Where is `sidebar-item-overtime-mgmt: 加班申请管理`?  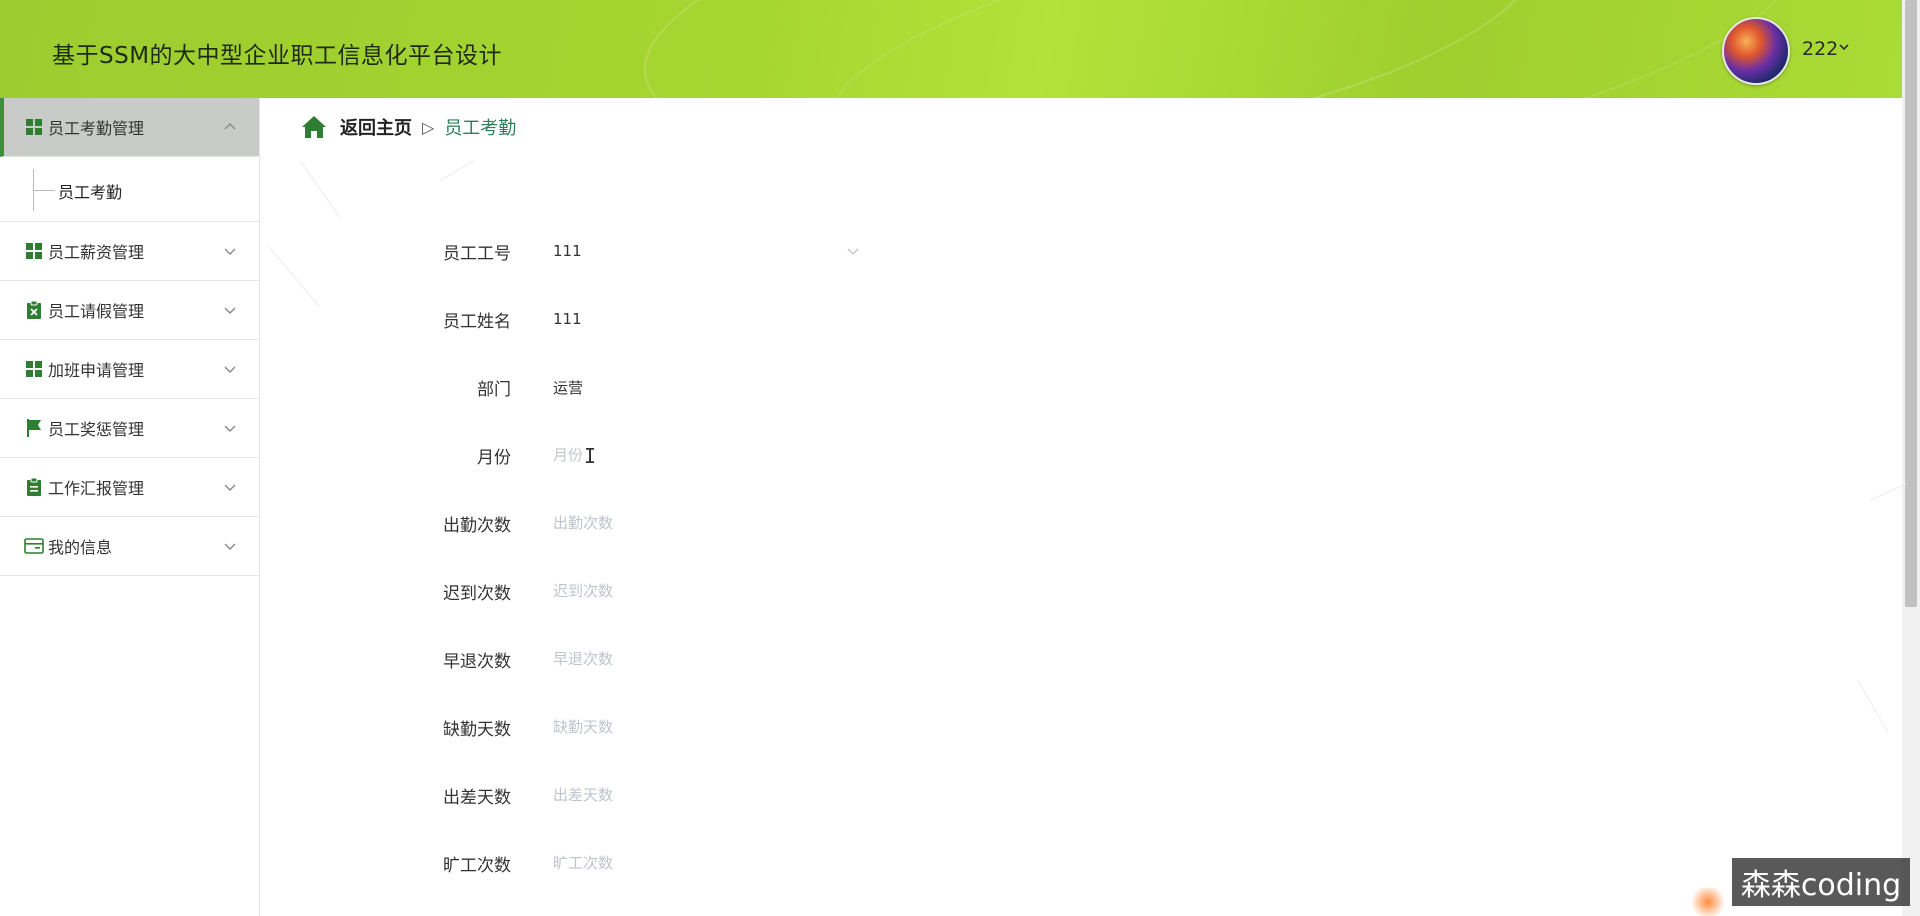
sidebar-item-overtime-mgmt: 加班申请管理 is located at coordinates (129, 369).